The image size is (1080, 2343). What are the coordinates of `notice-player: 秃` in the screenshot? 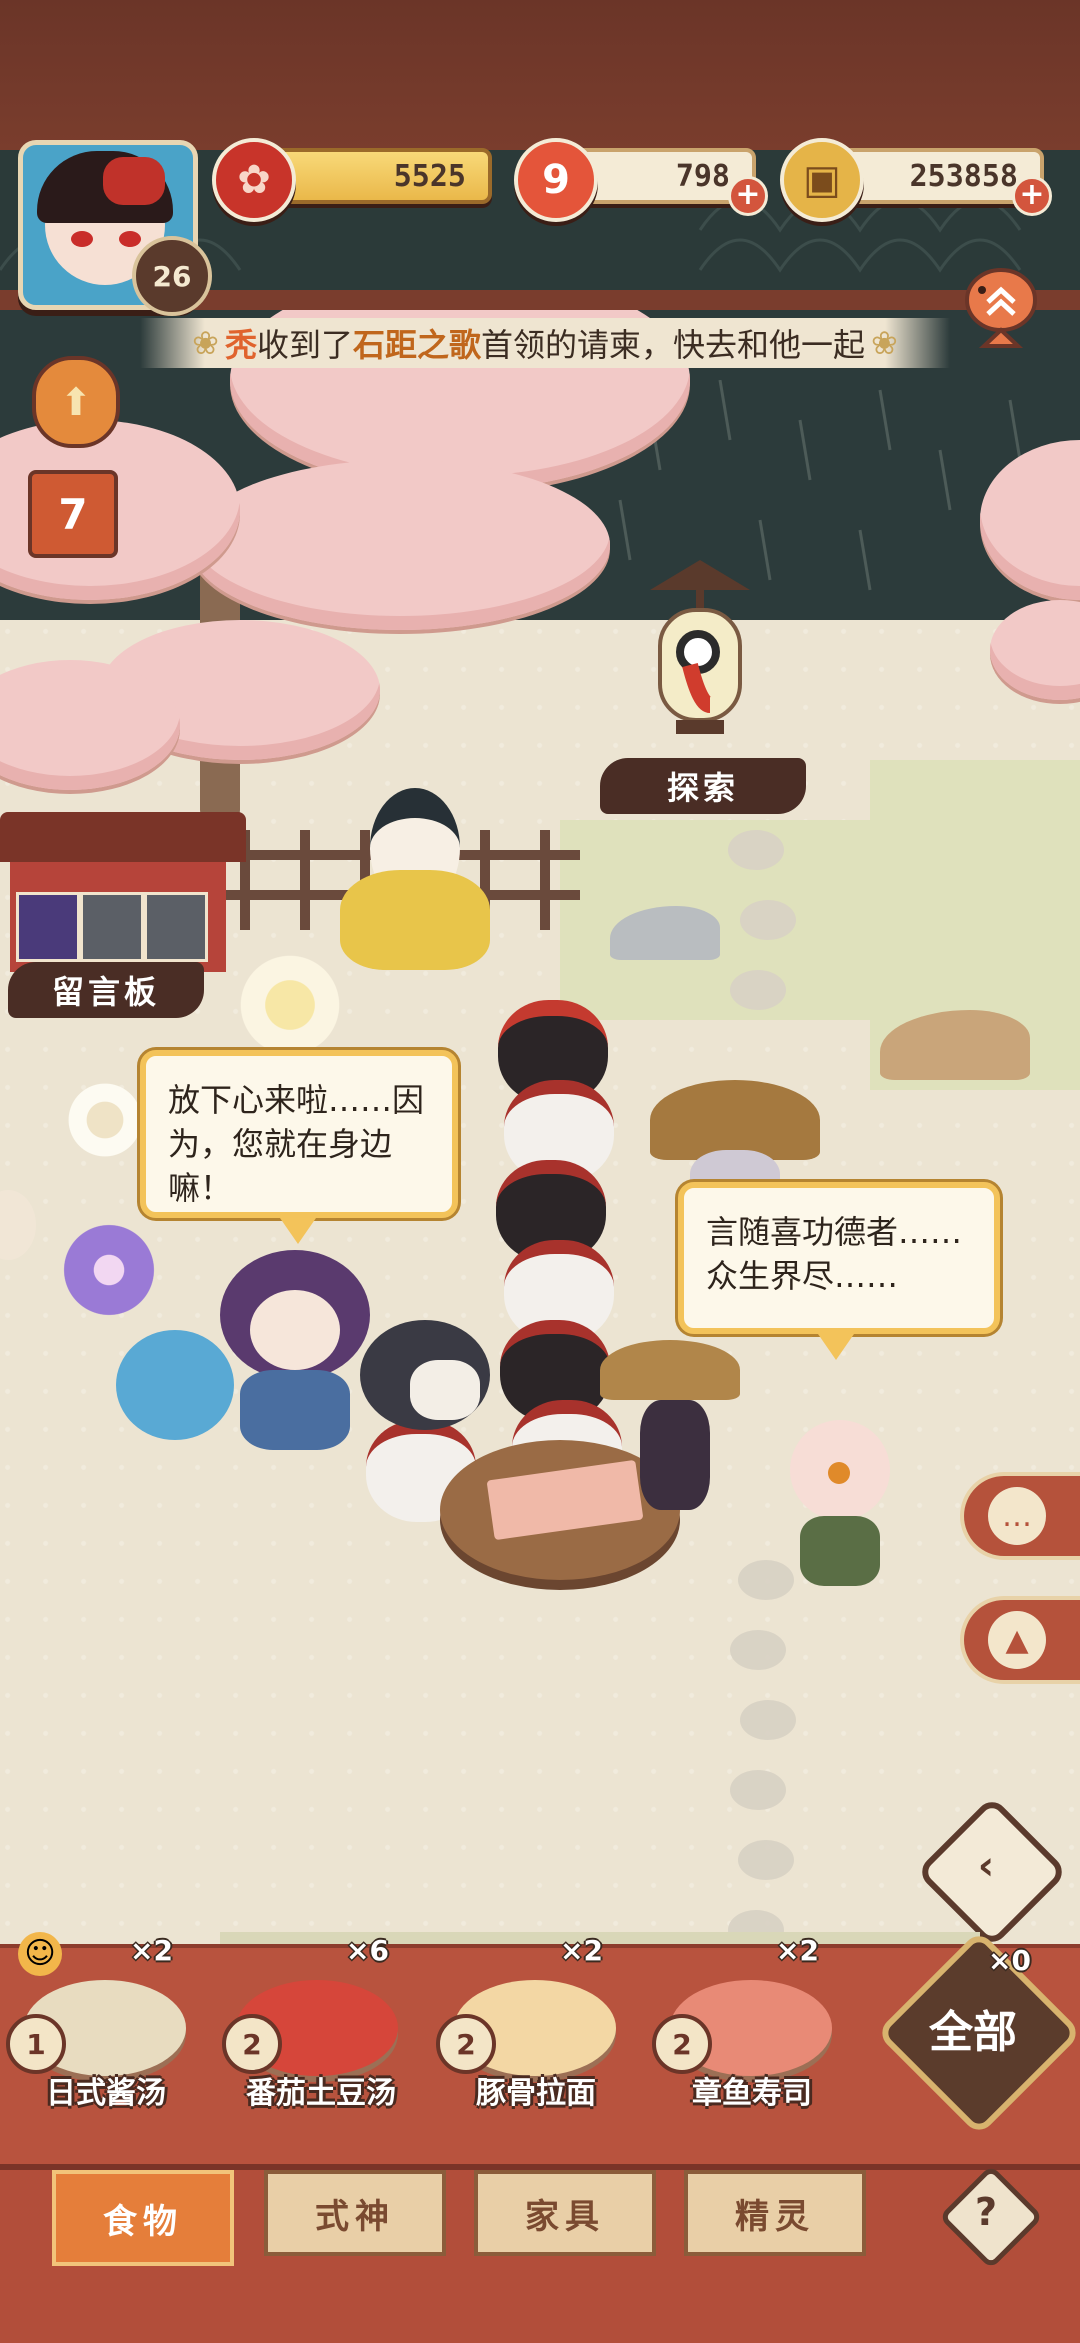 It's located at (240, 345).